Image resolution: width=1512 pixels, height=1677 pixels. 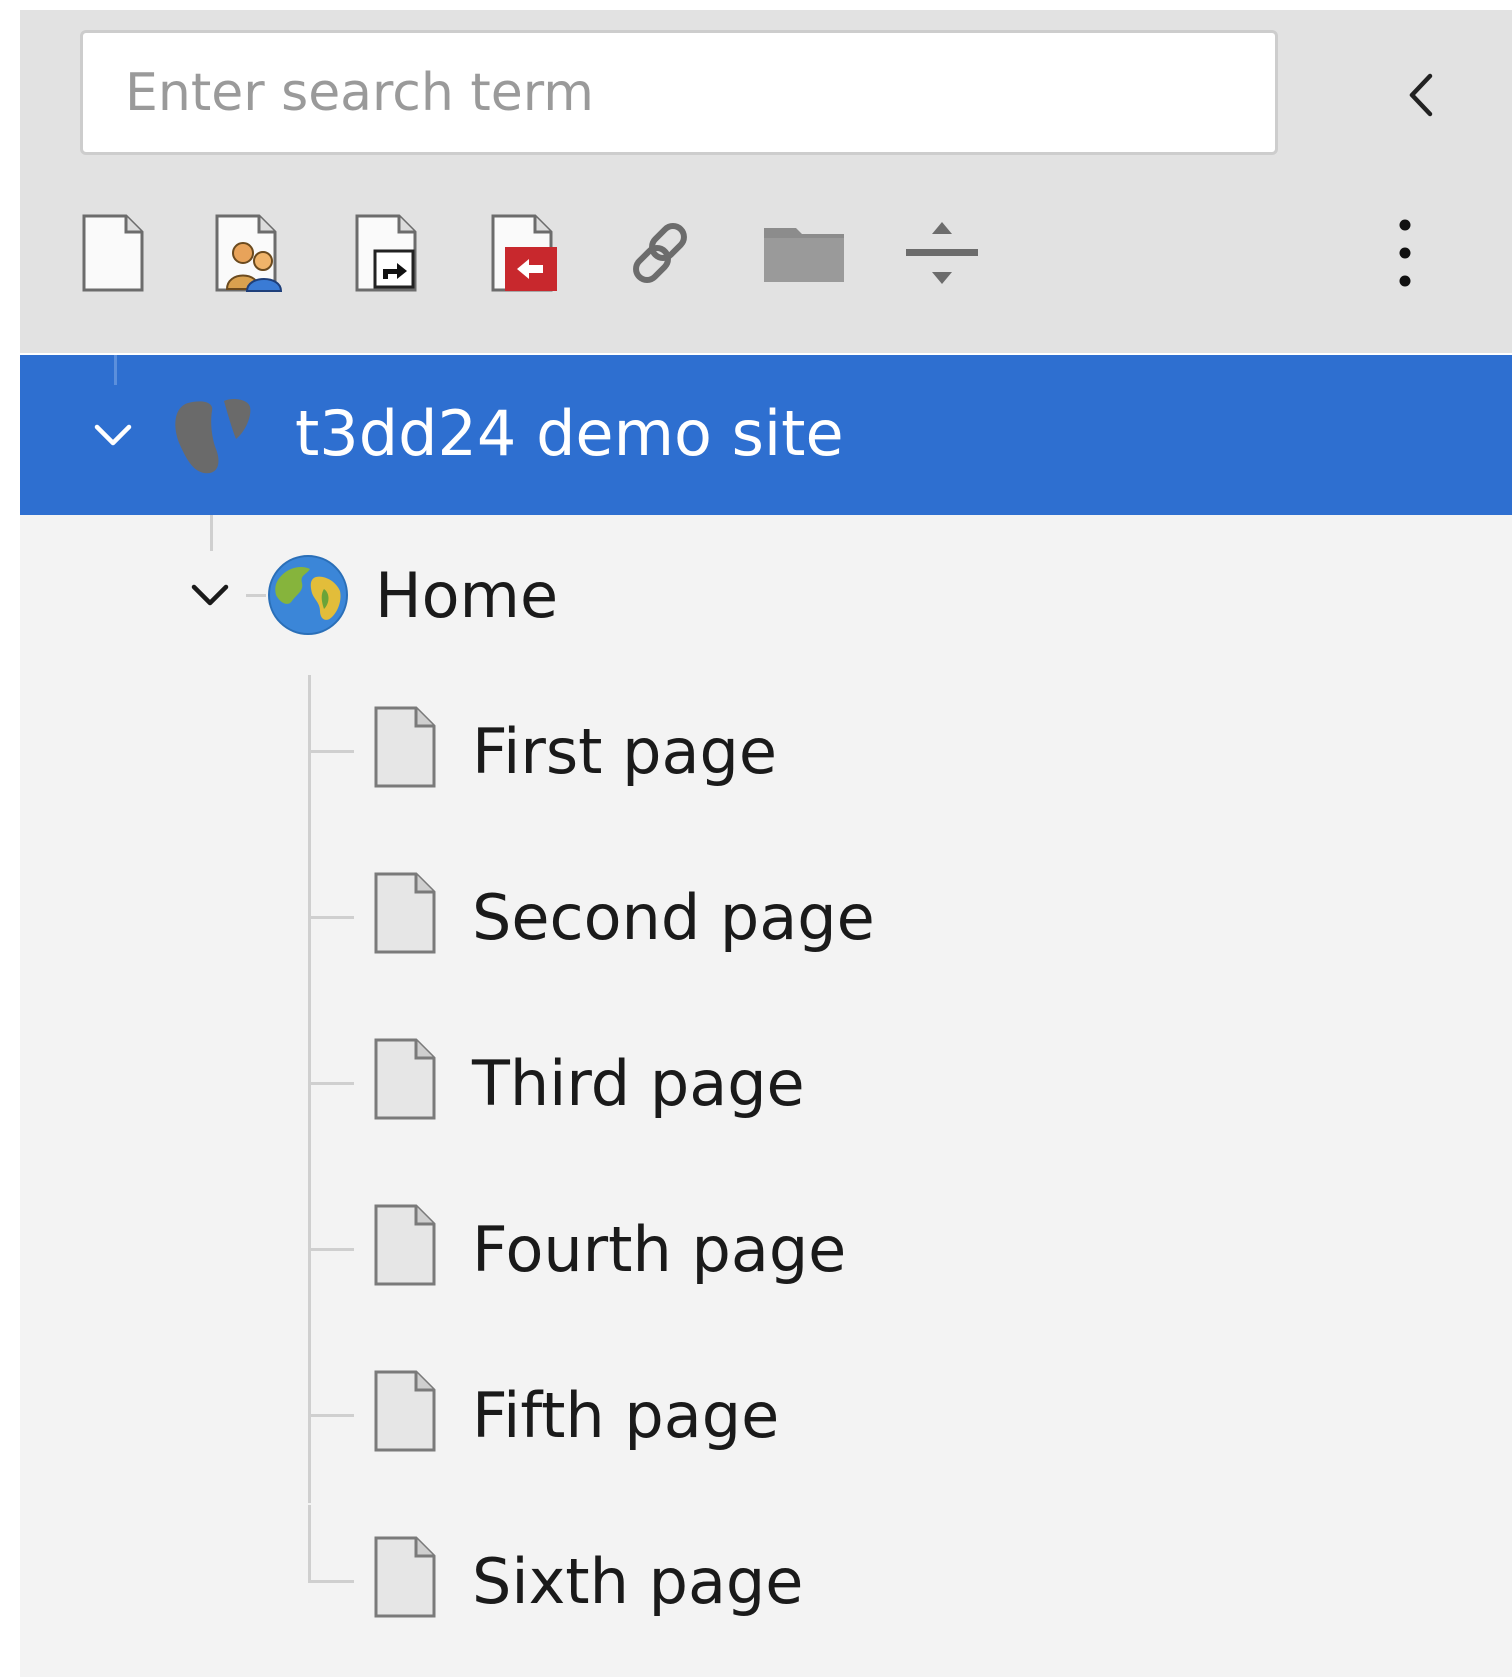 I want to click on new-page-button, so click(x=113, y=252).